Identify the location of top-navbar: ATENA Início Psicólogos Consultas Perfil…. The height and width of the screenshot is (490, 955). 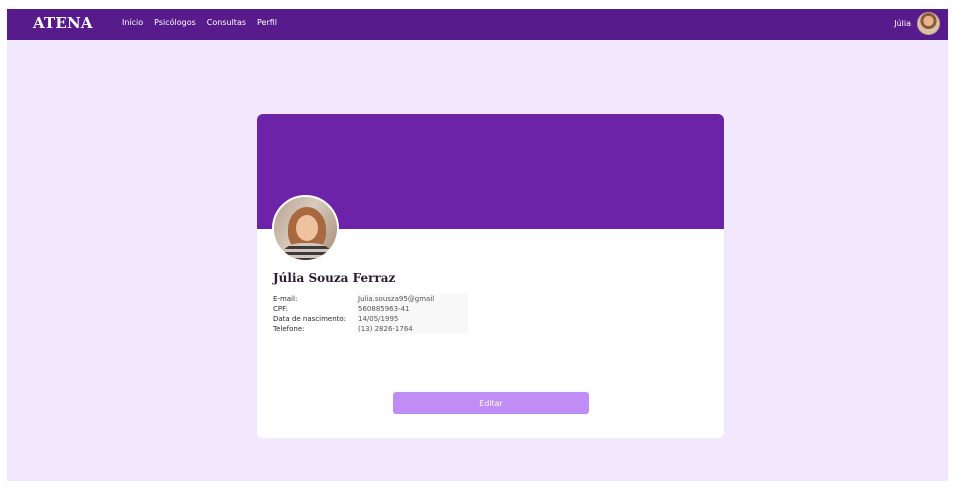
(477, 24).